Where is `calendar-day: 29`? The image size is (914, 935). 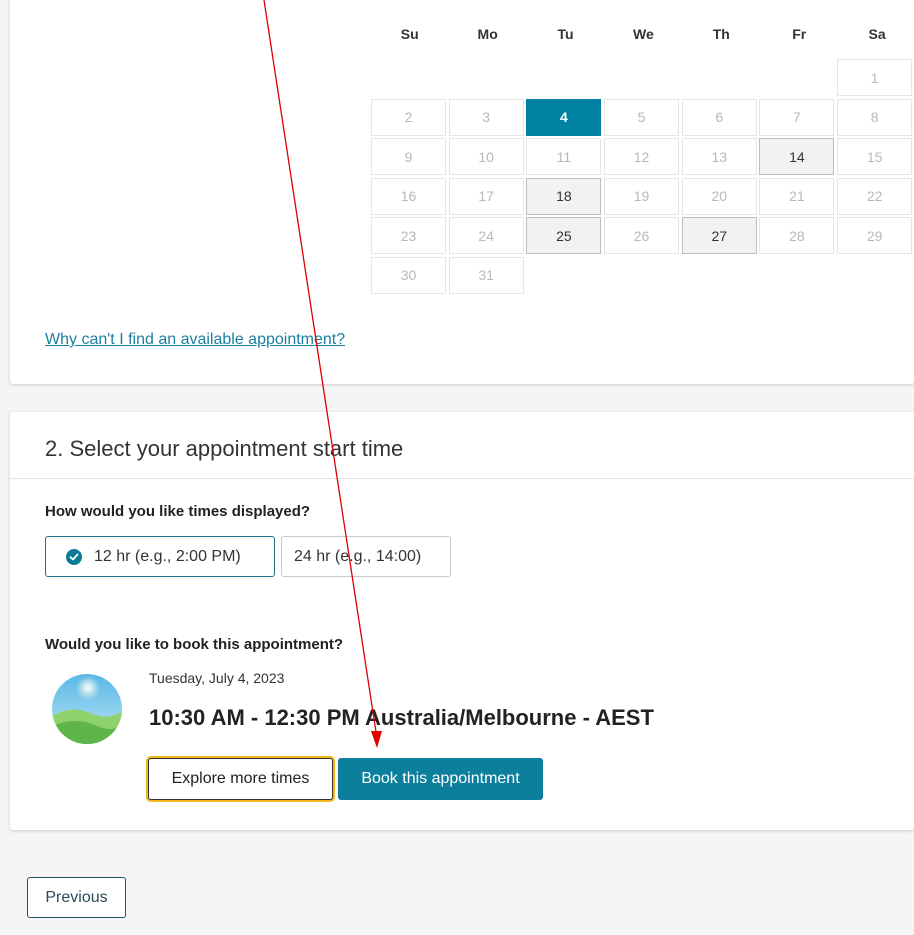 calendar-day: 29 is located at coordinates (875, 236).